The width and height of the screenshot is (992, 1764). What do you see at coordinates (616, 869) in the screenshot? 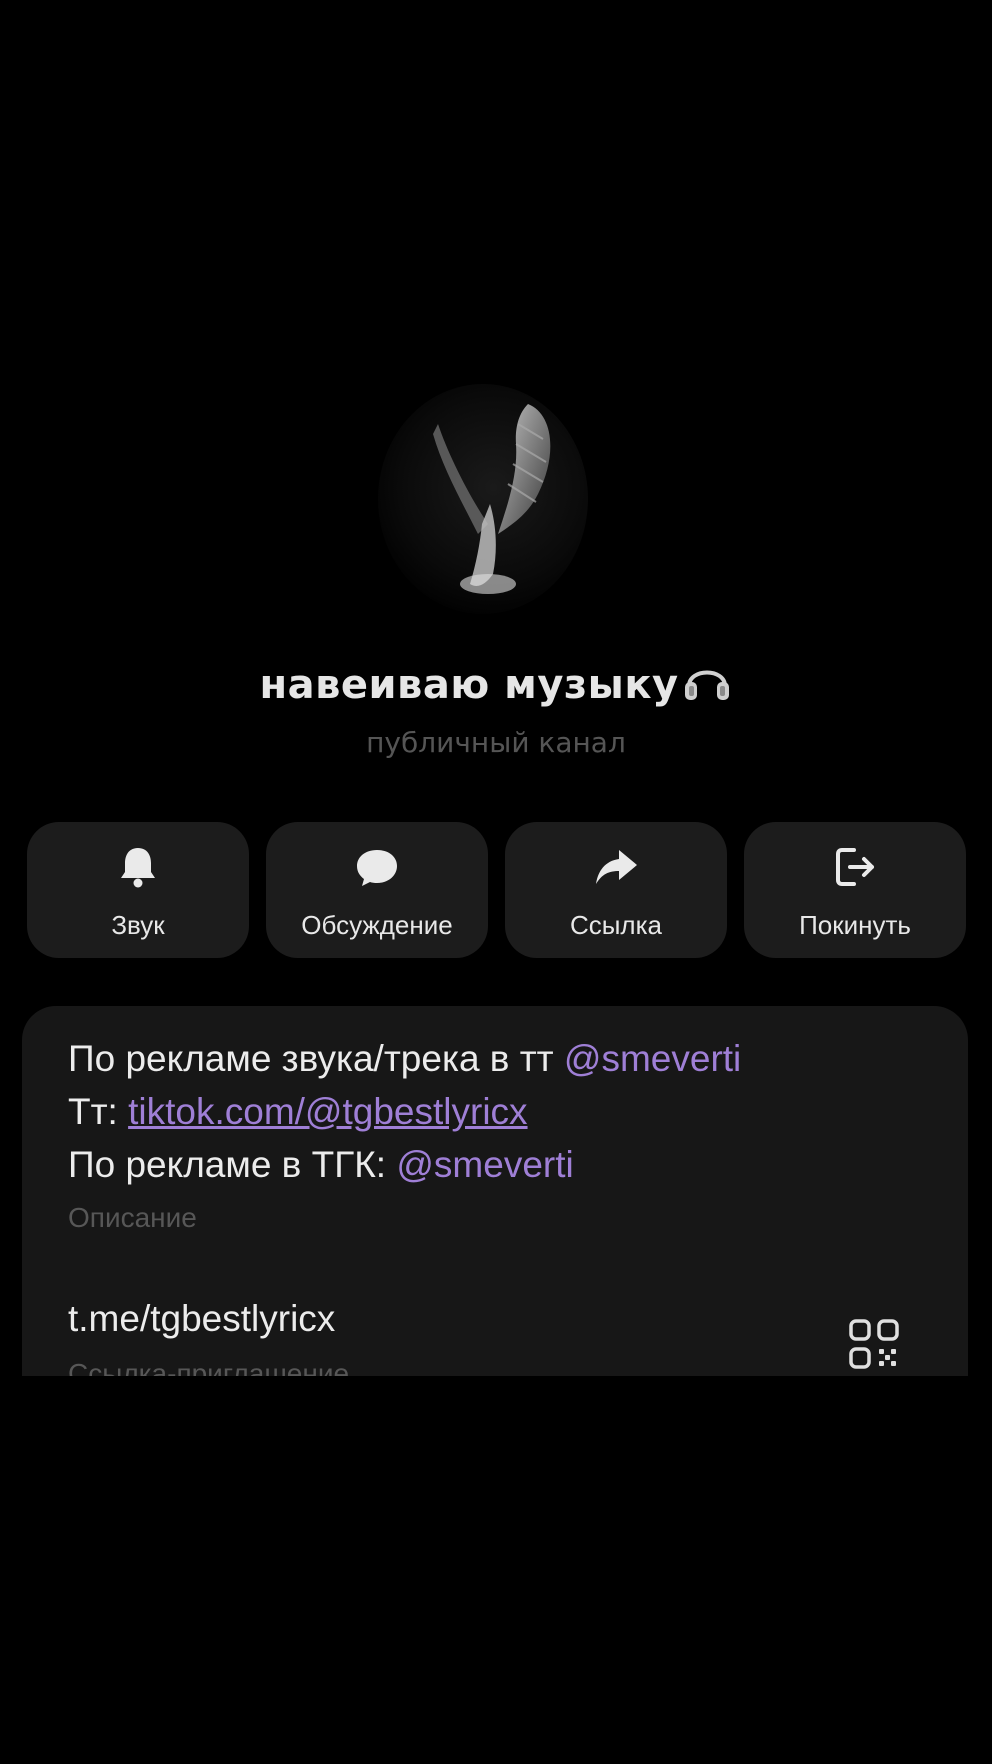
I see `share-arrow-icon` at bounding box center [616, 869].